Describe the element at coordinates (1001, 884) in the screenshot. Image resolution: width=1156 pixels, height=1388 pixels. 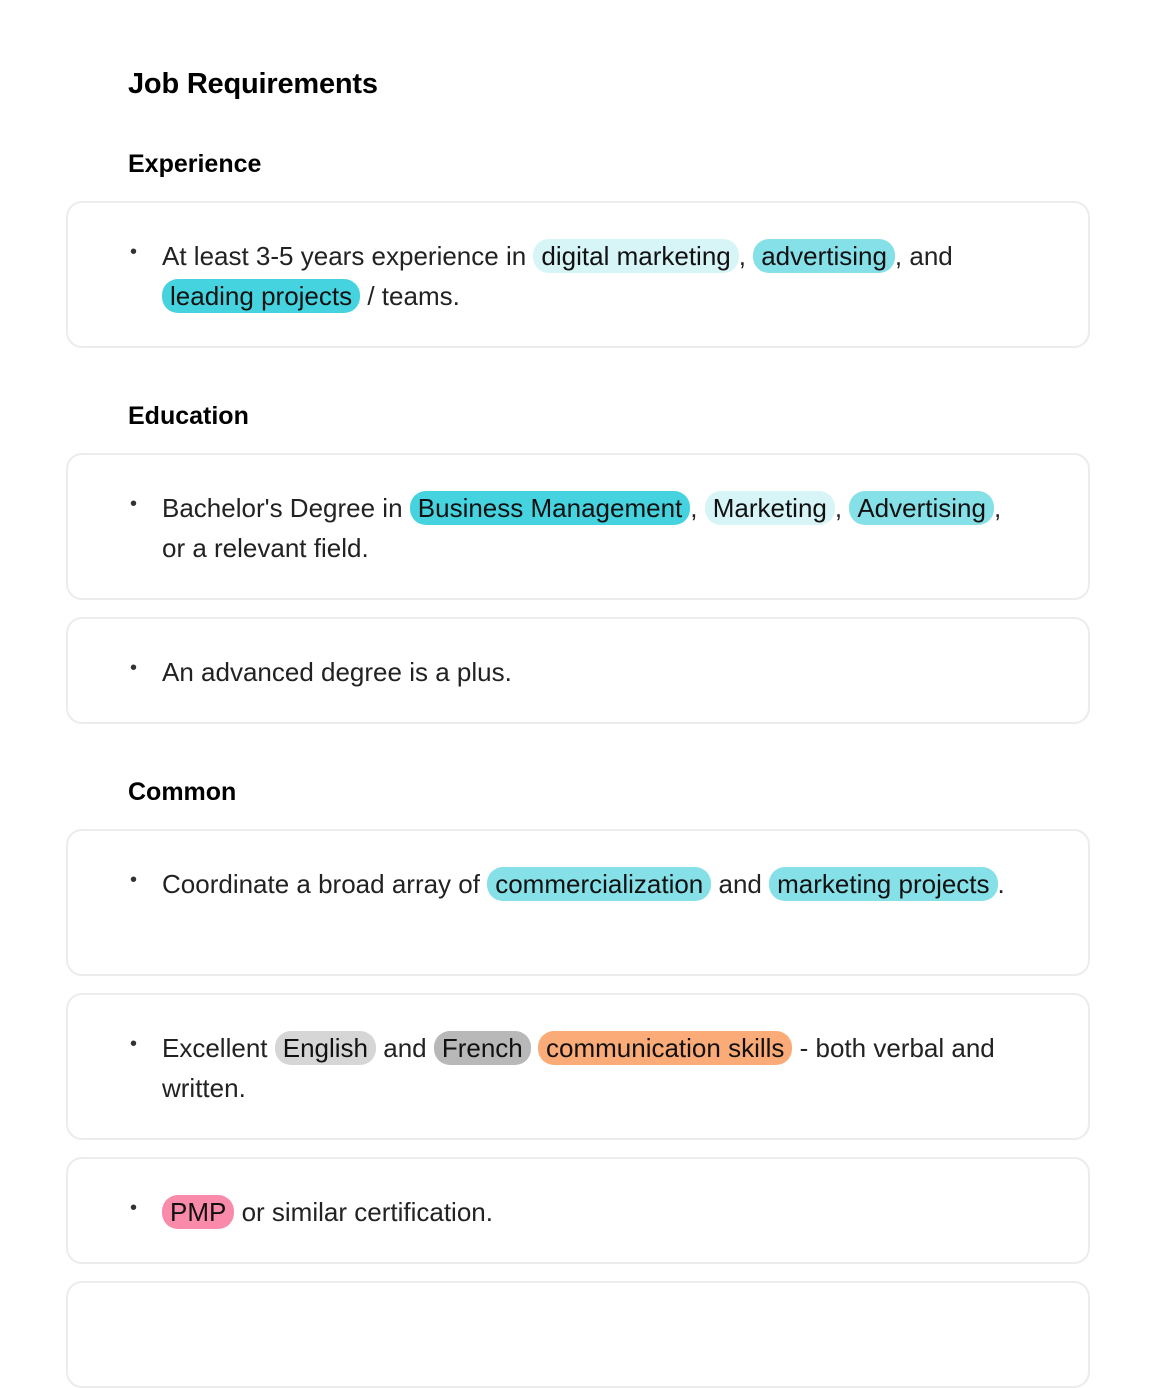
I see `requirement-text-segment: .` at that location.